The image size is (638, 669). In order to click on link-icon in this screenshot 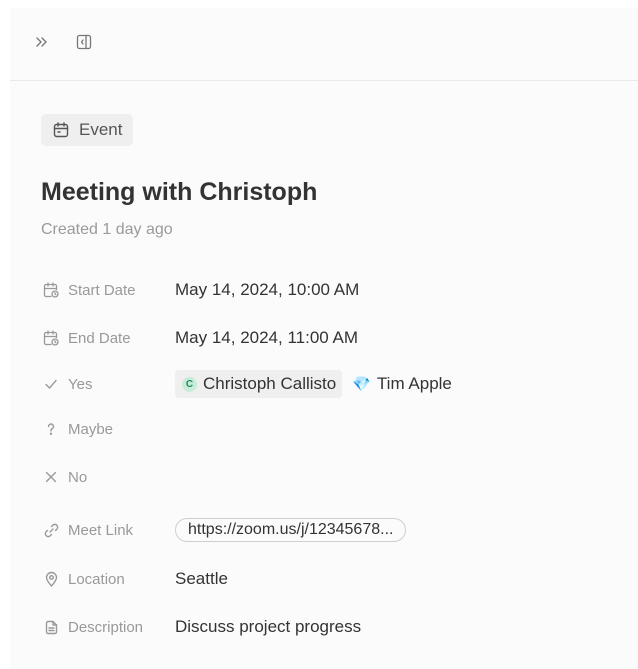, I will do `click(51, 530)`.